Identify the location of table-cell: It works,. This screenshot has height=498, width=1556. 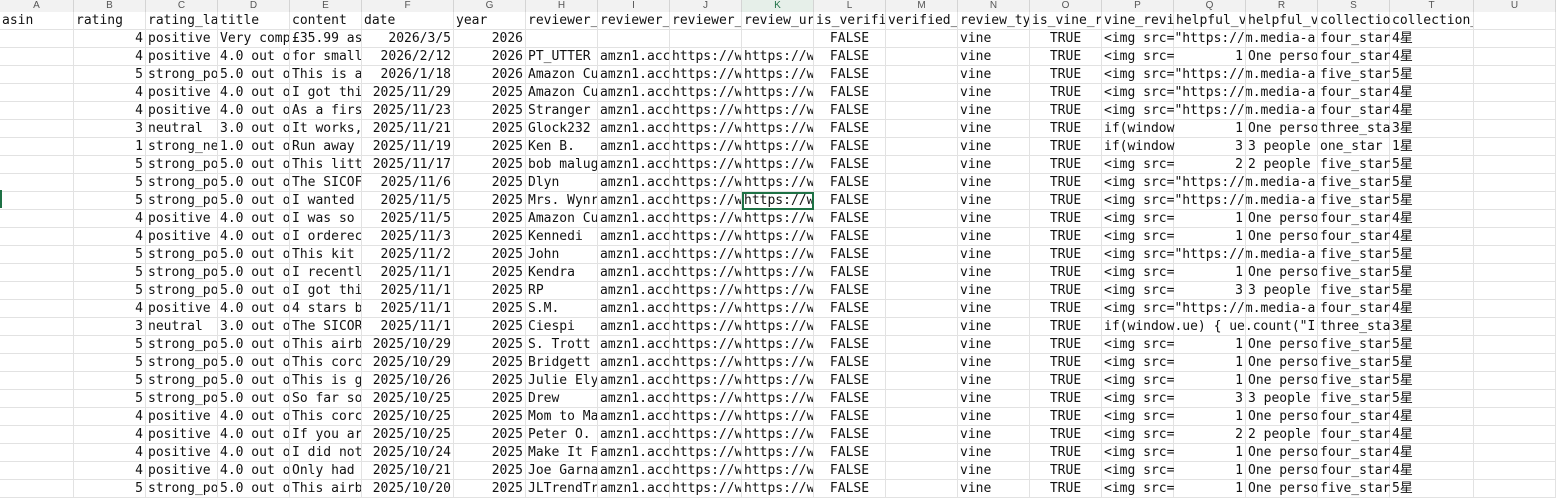
(326, 129).